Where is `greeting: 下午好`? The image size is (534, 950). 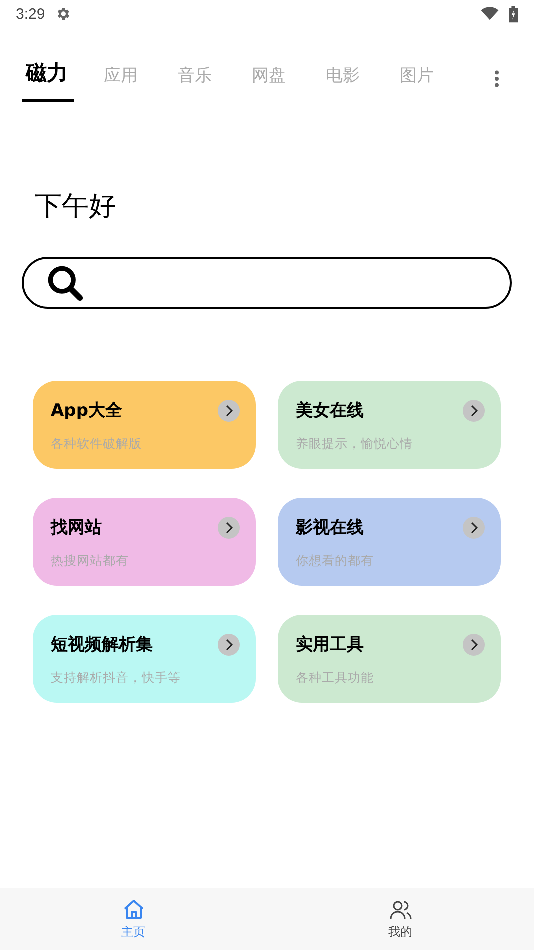
greeting: 下午好 is located at coordinates (76, 207).